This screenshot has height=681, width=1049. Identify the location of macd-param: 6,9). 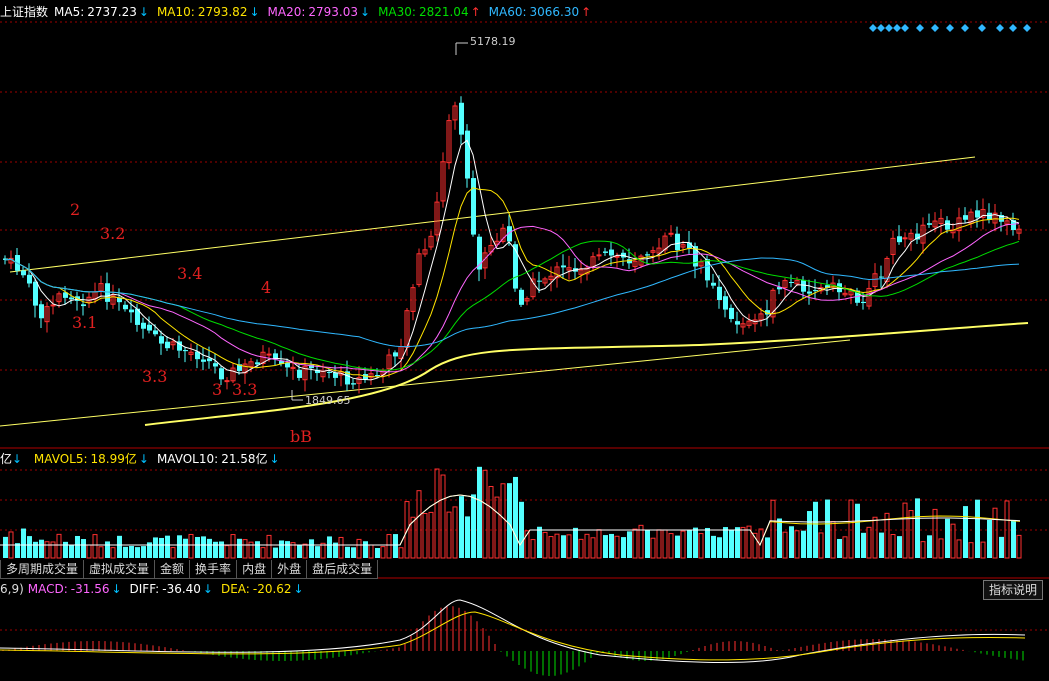
(12, 589).